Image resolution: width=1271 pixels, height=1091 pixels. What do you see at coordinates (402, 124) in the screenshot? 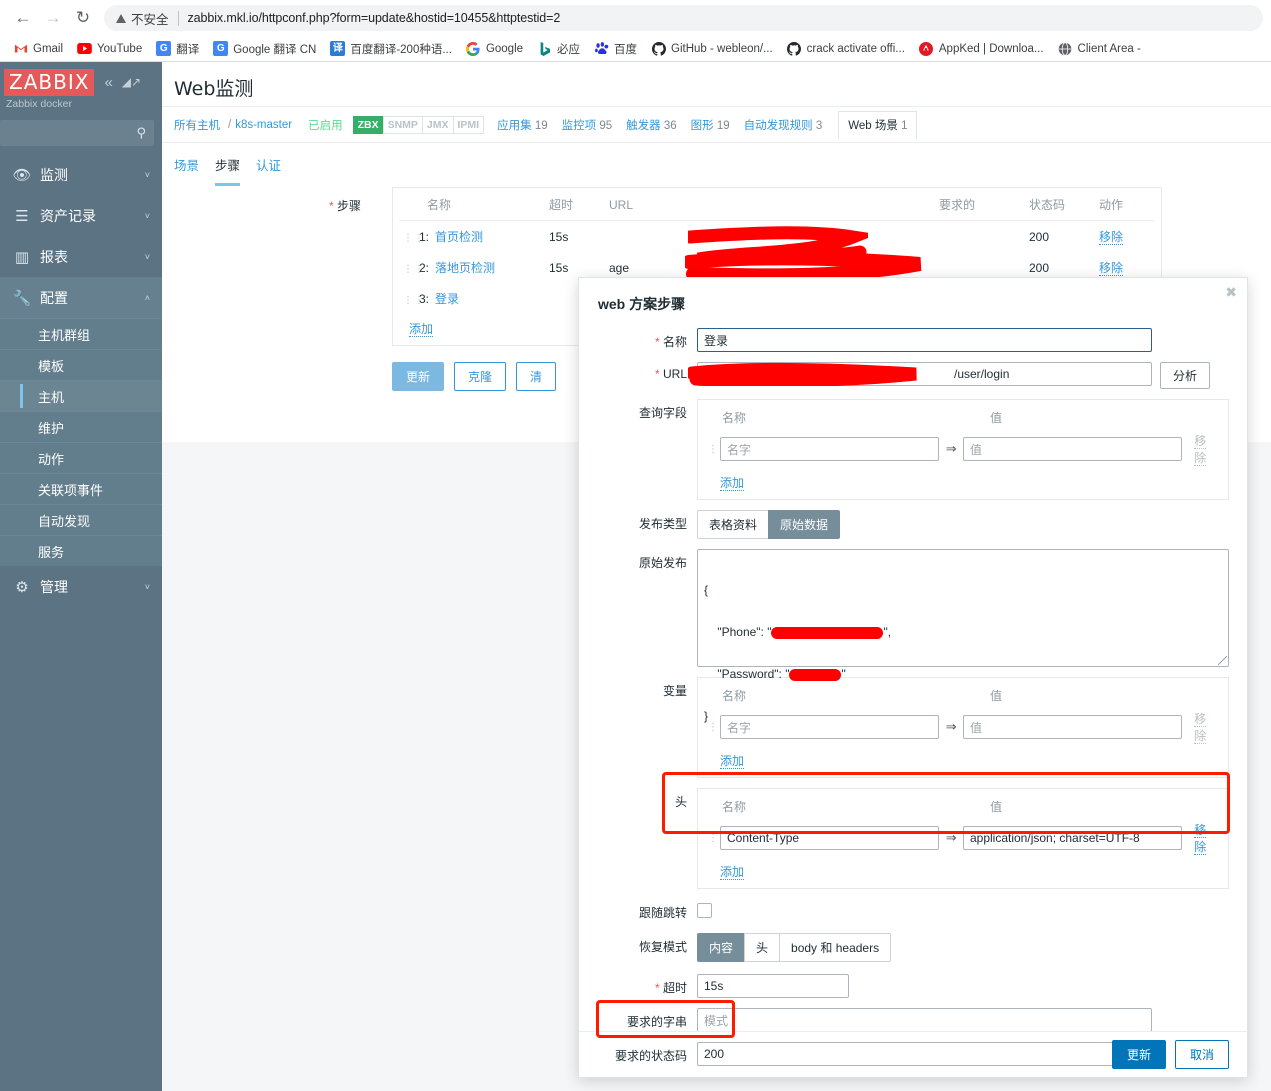
I see `protocol-badge-snmp: SNMP` at bounding box center [402, 124].